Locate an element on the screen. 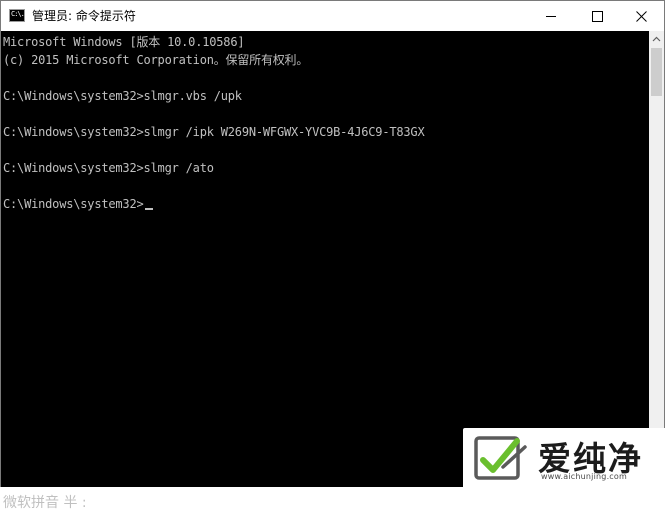 This screenshot has height=512, width=665. minimize-button is located at coordinates (551, 16).